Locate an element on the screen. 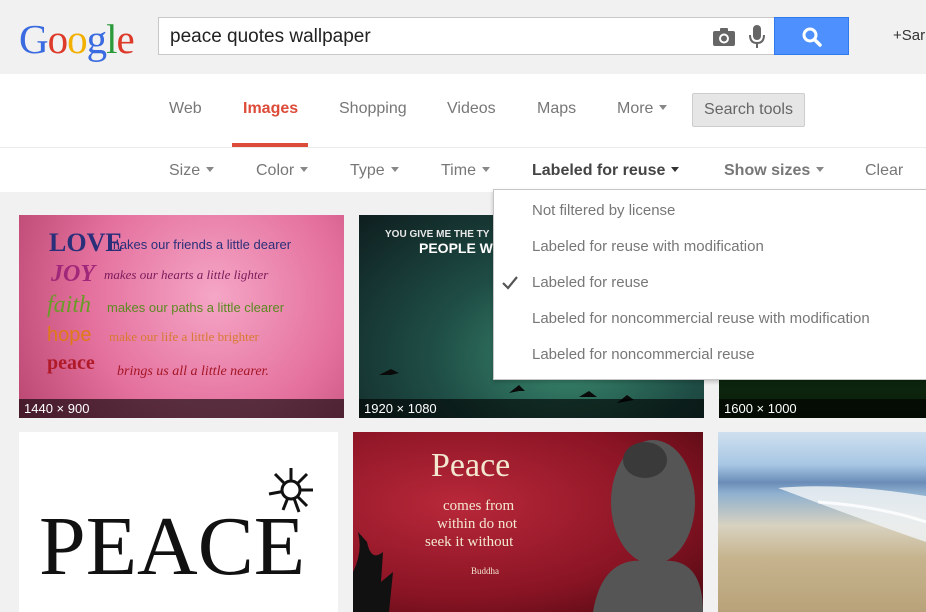  quote-line: seek it without is located at coordinates (469, 542).